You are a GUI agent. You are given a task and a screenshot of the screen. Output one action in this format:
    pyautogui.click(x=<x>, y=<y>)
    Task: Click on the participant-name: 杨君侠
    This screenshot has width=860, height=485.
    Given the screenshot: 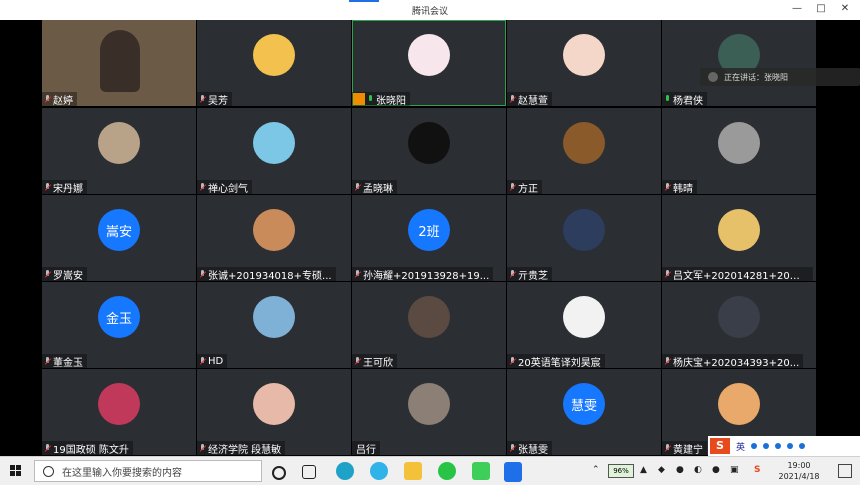 What is the action you would take?
    pyautogui.click(x=688, y=101)
    